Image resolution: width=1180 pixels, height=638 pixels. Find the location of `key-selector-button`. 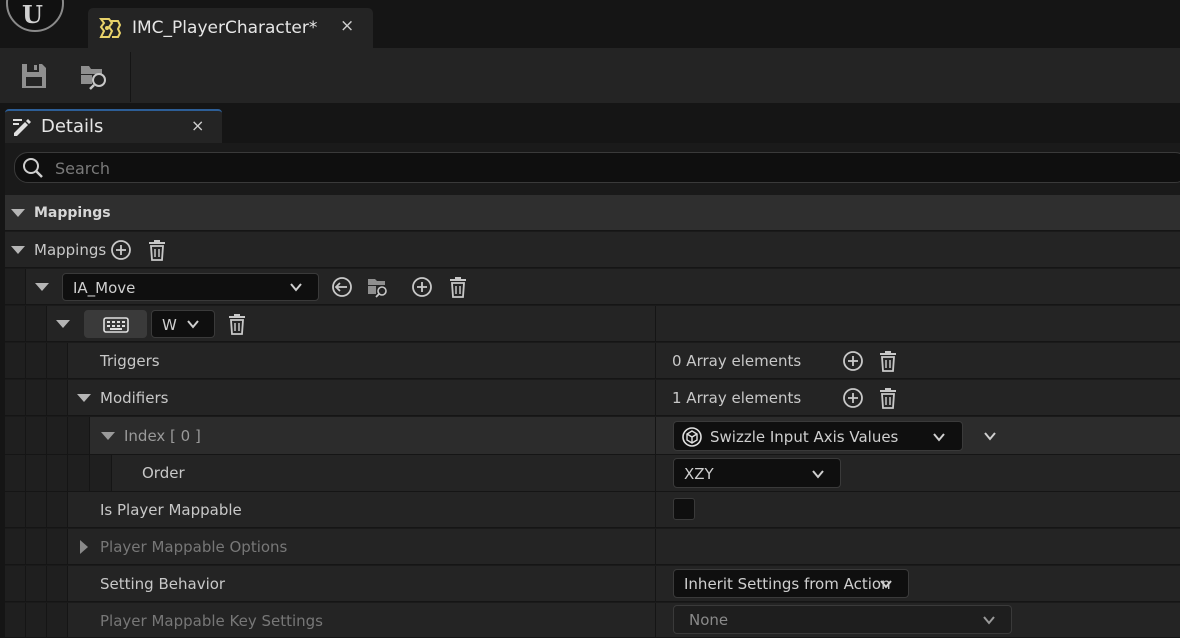

key-selector-button is located at coordinates (115, 324).